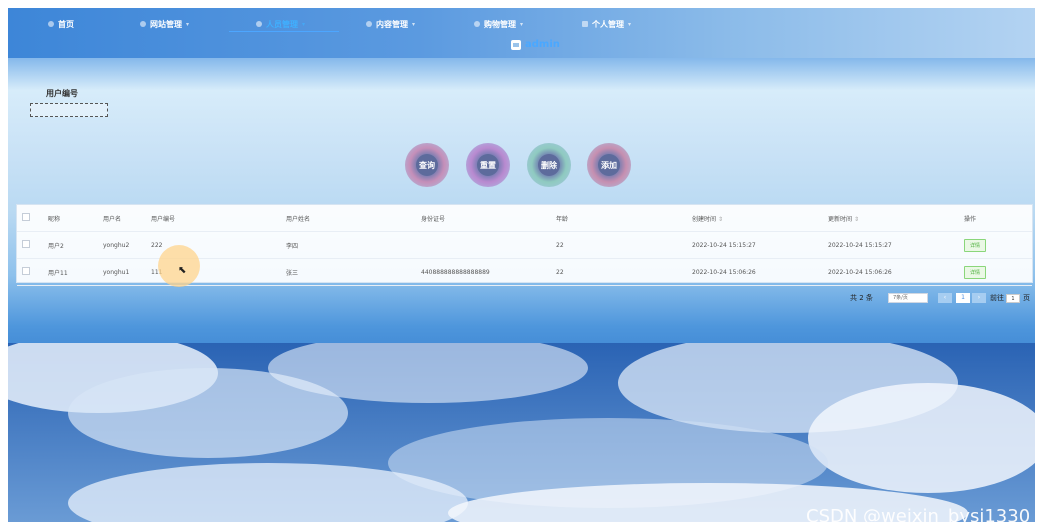 The image size is (1039, 528). I want to click on select-all-checkbox, so click(26, 217).